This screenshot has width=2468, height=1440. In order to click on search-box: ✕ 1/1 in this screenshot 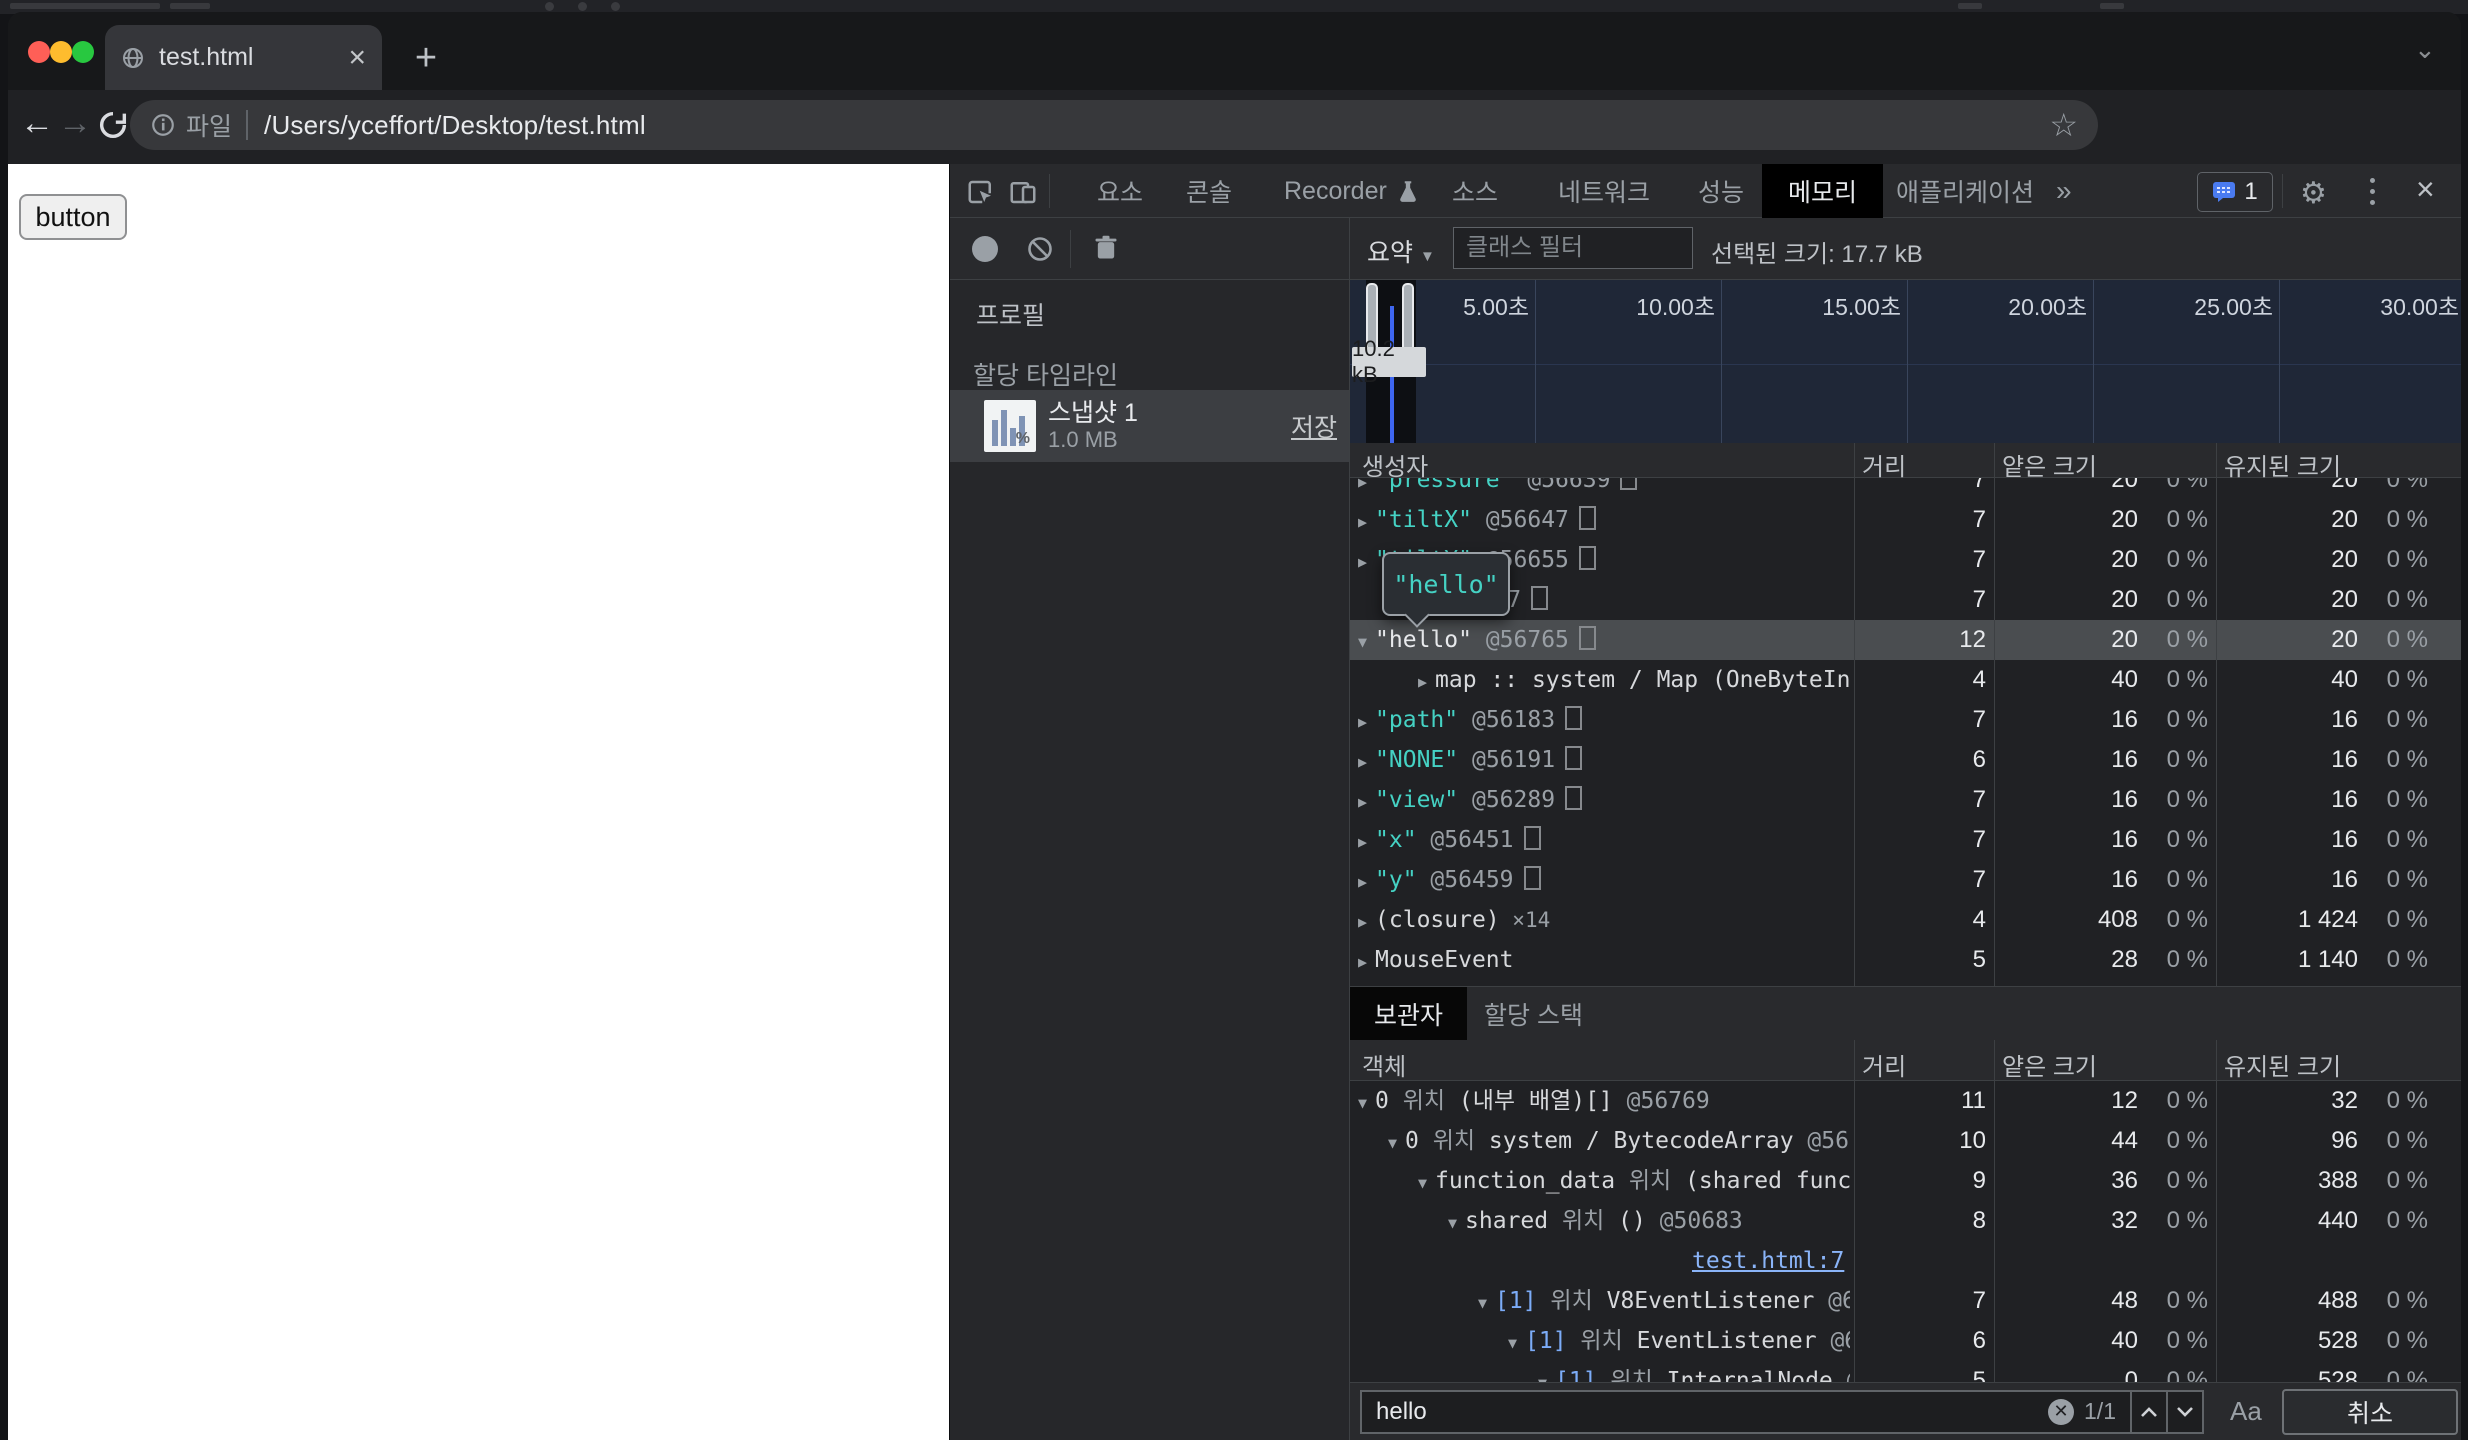, I will do `click(1782, 1411)`.